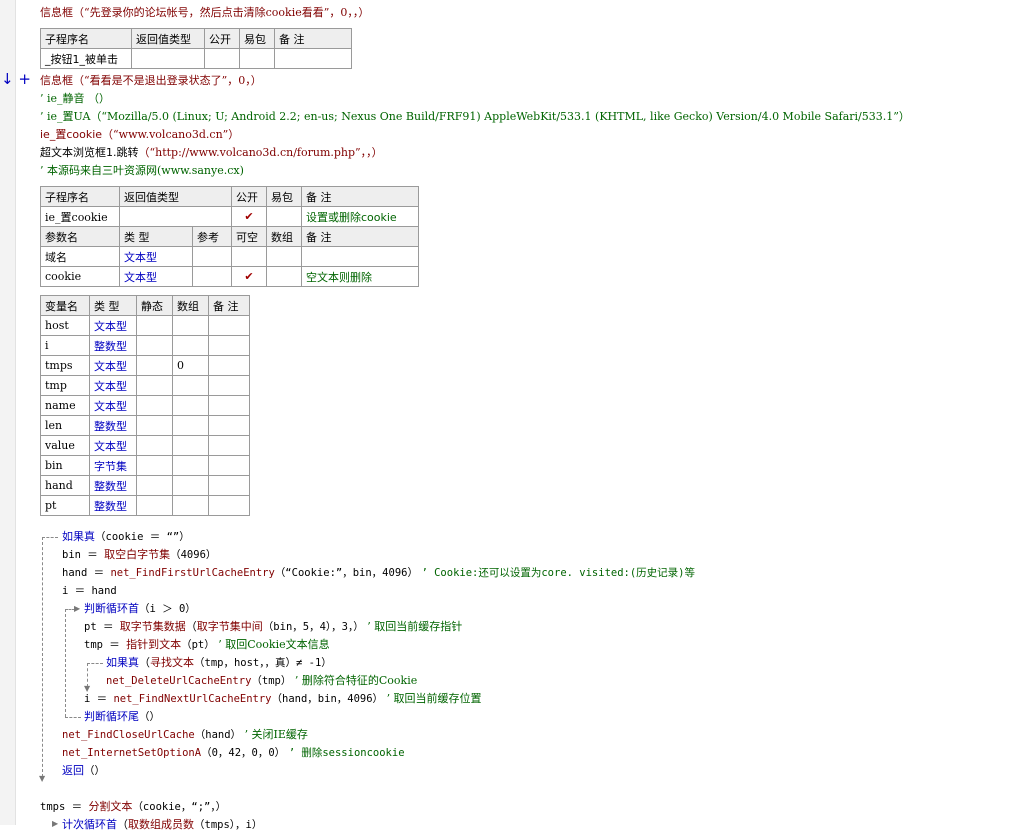 The image size is (1027, 833). Describe the element at coordinates (185, 735) in the screenshot. I see `code-line-close-cache: net_FindCloseUrlCache（hand） ’ 关闭IE缓存` at that location.